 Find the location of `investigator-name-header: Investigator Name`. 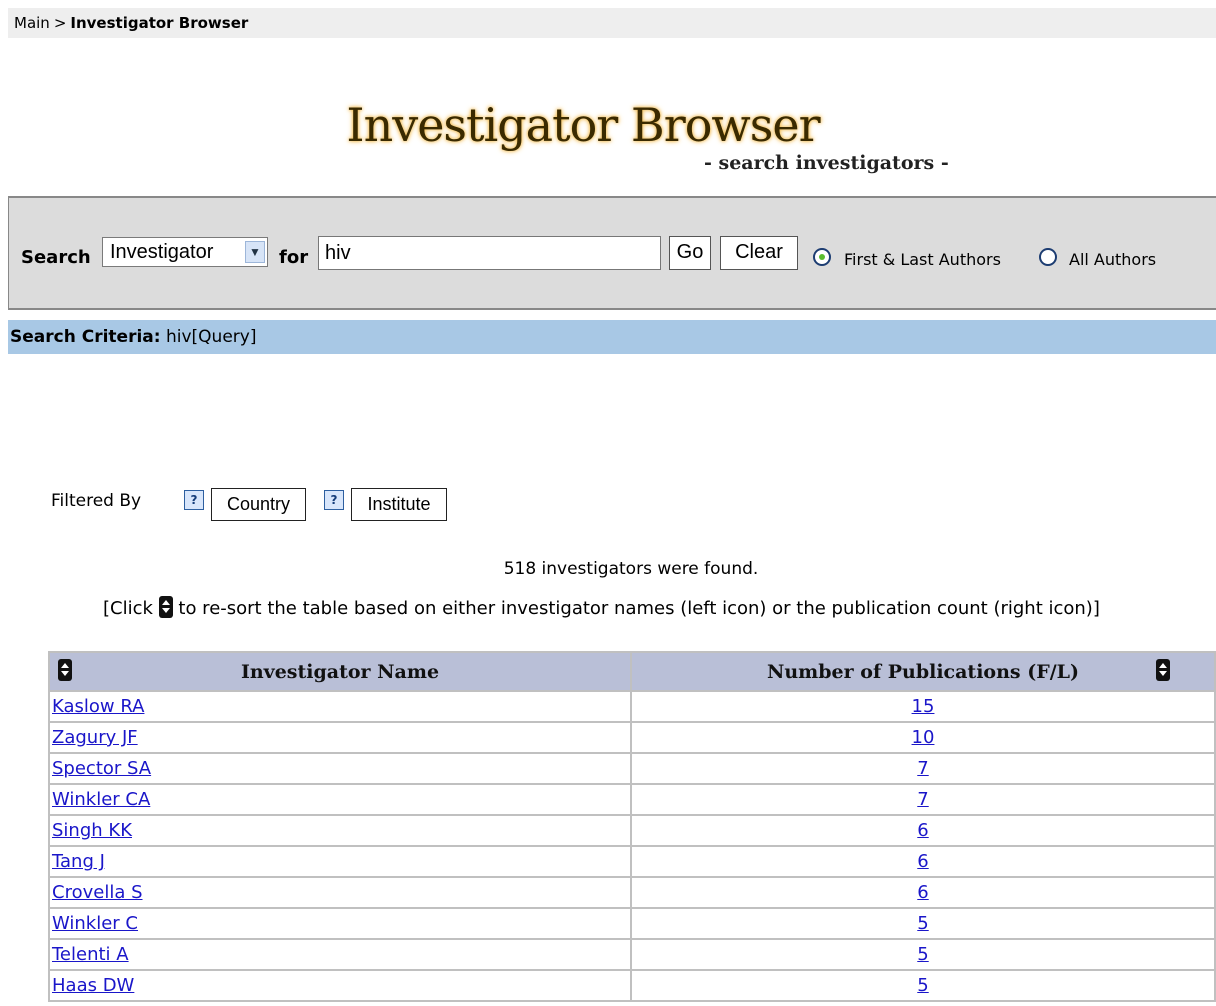

investigator-name-header: Investigator Name is located at coordinates (340, 671).